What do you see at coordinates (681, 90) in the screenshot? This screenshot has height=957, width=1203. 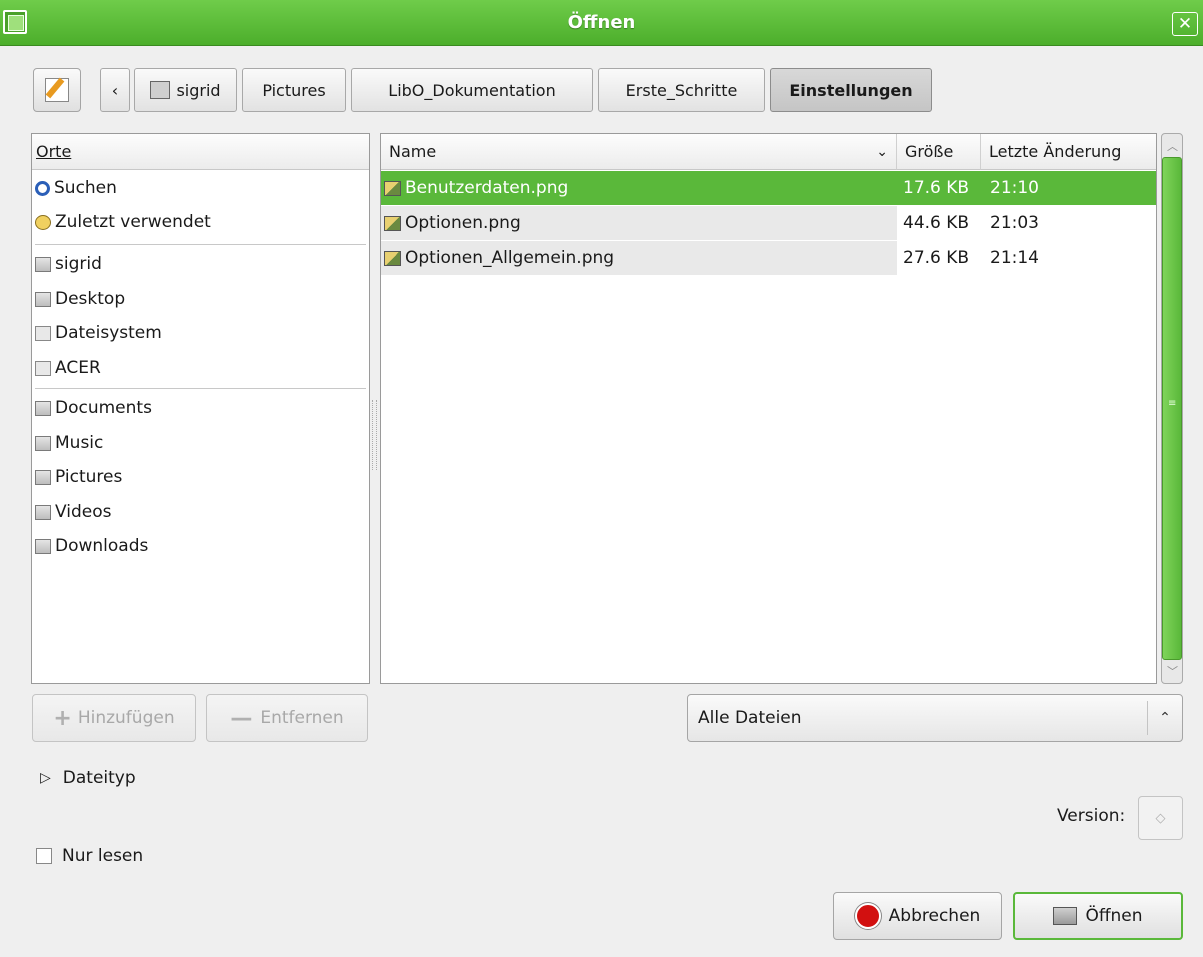 I see `path-crumb-erste-schritte: Erste_Schritte` at bounding box center [681, 90].